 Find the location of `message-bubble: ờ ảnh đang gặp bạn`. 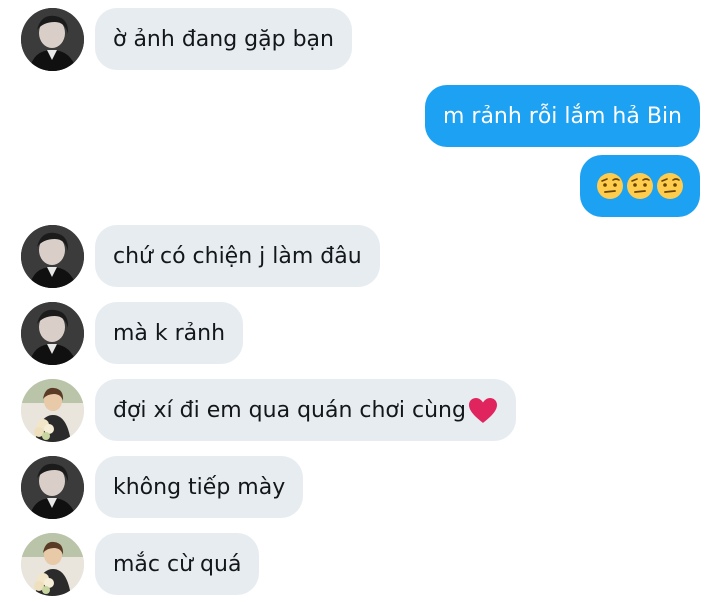

message-bubble: ờ ảnh đang gặp bạn is located at coordinates (223, 39).